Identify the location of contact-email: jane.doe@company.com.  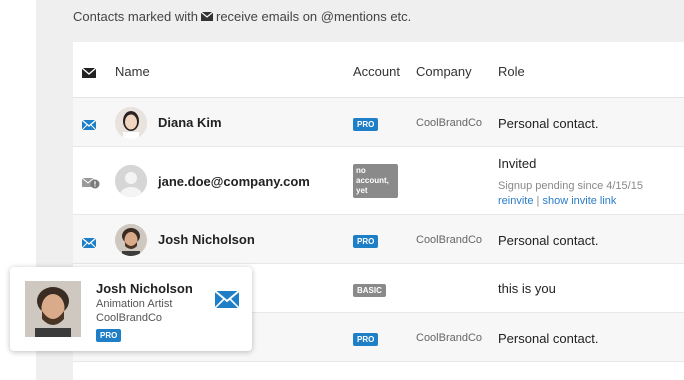
(234, 181).